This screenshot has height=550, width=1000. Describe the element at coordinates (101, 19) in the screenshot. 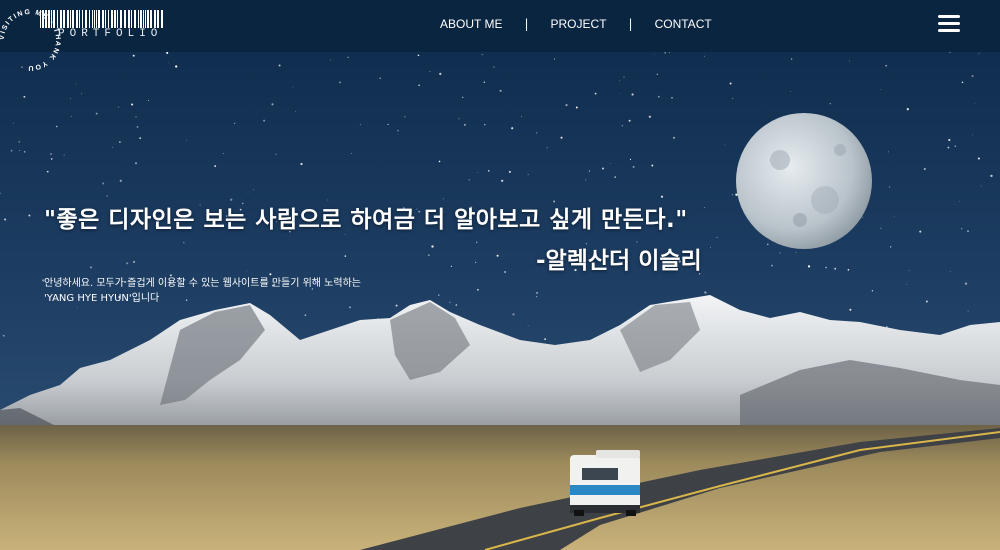

I see `barcode-icon` at that location.